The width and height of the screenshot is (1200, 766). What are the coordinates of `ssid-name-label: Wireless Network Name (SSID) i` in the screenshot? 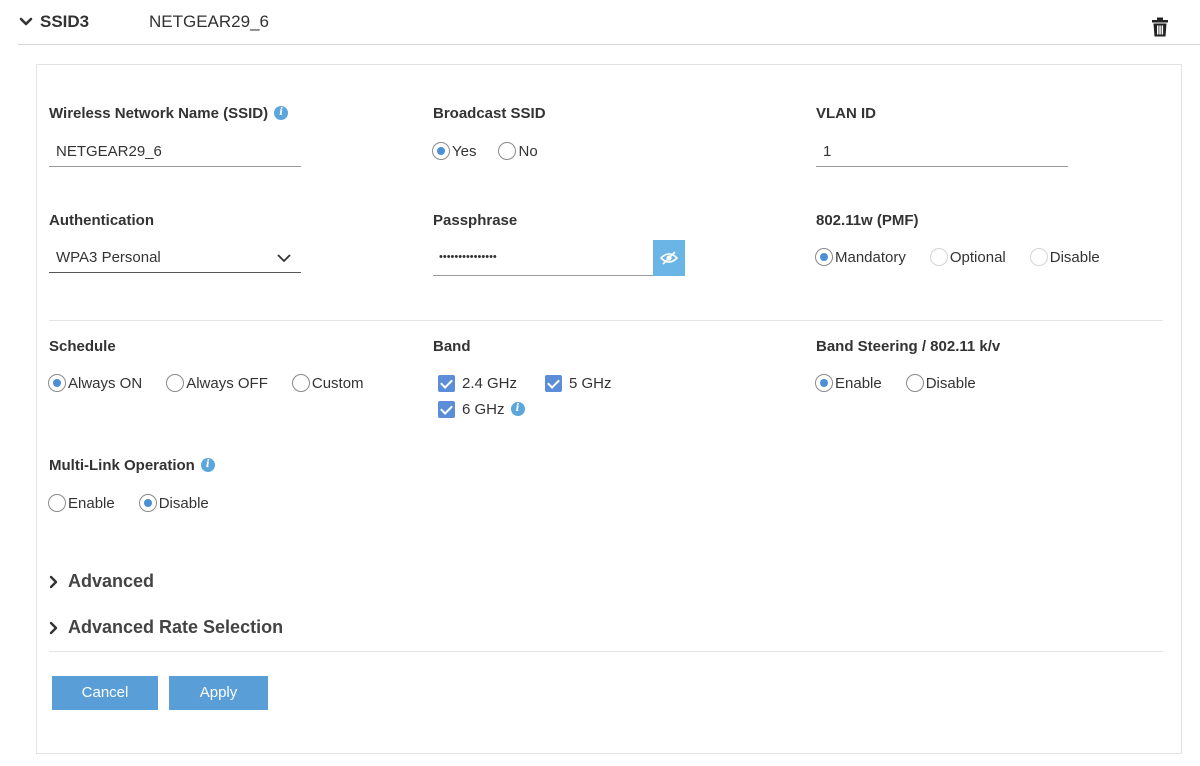 It's located at (169, 113).